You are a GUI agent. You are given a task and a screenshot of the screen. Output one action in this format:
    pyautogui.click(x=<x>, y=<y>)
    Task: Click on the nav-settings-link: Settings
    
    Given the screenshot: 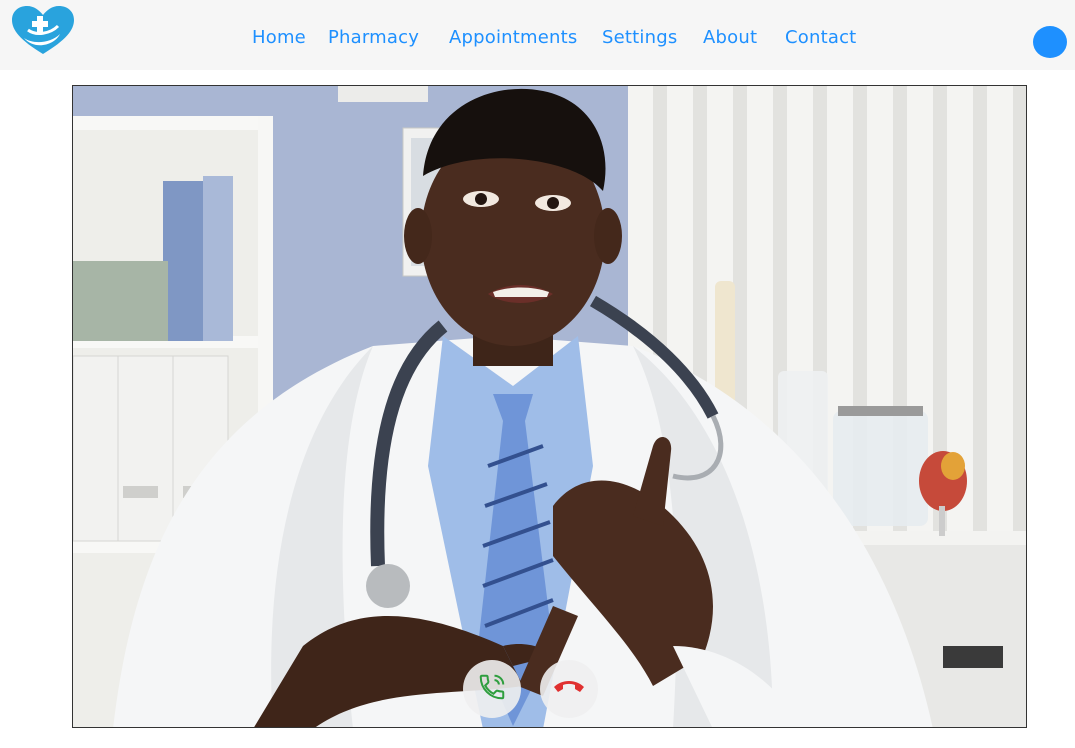 What is the action you would take?
    pyautogui.click(x=639, y=37)
    